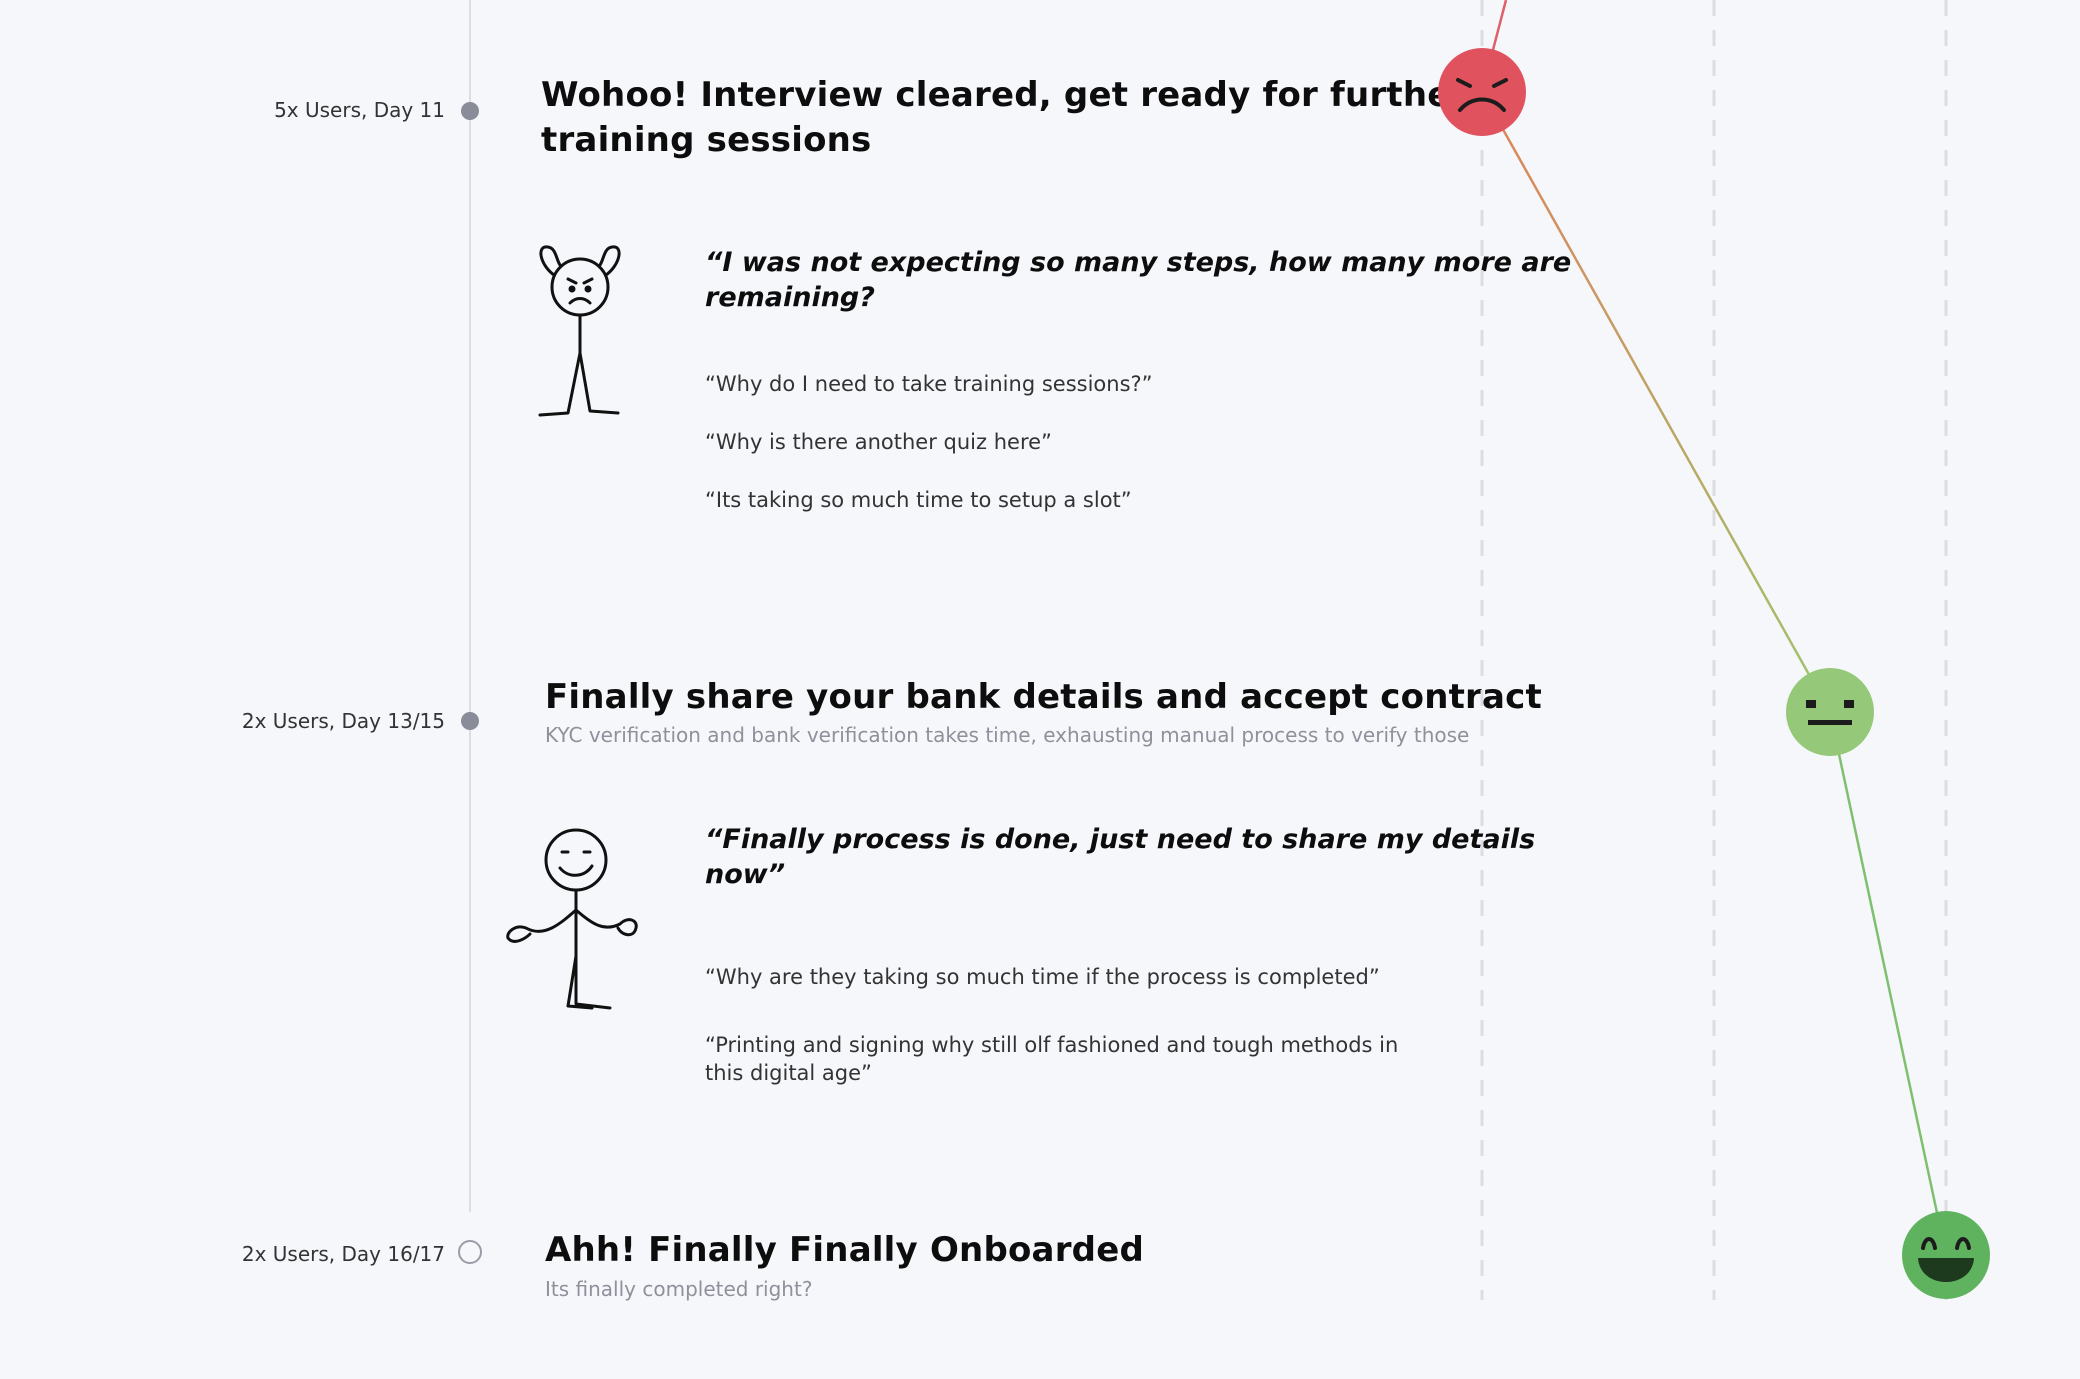  Describe the element at coordinates (1888, 983) in the screenshot. I see `emotion-line-neutral-to-happy` at that location.